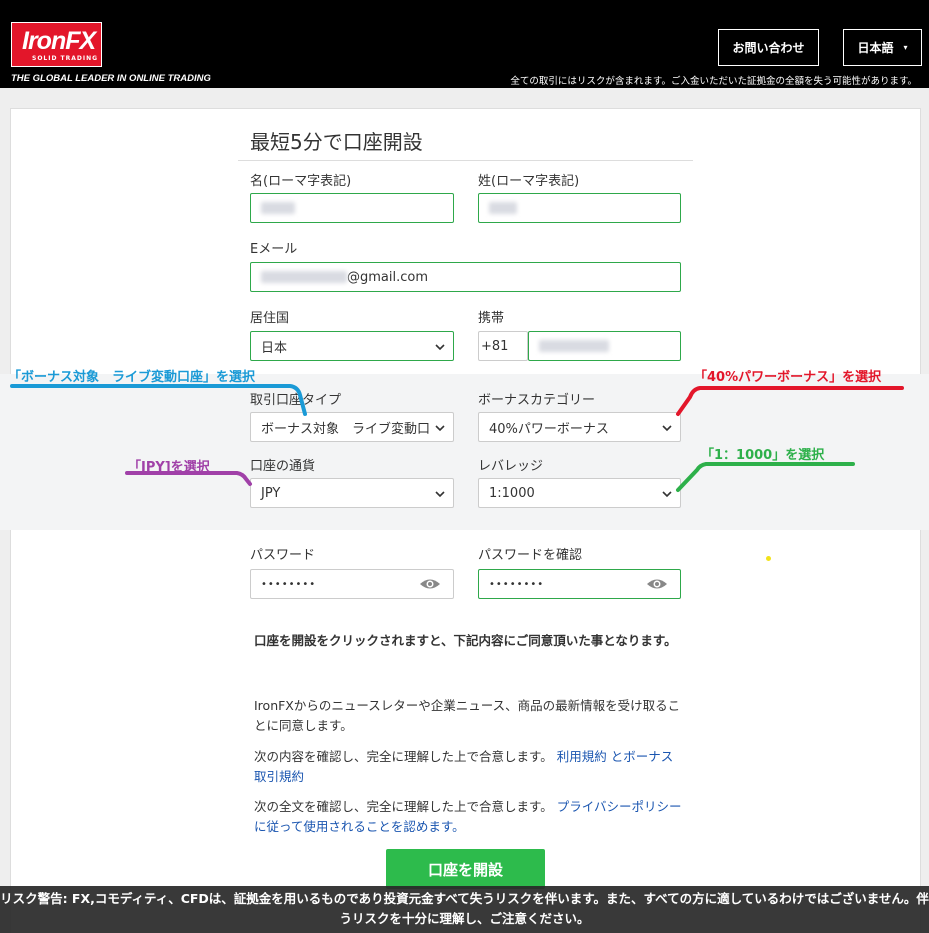 Image resolution: width=929 pixels, height=933 pixels. I want to click on annotation-lines, so click(457, 438).